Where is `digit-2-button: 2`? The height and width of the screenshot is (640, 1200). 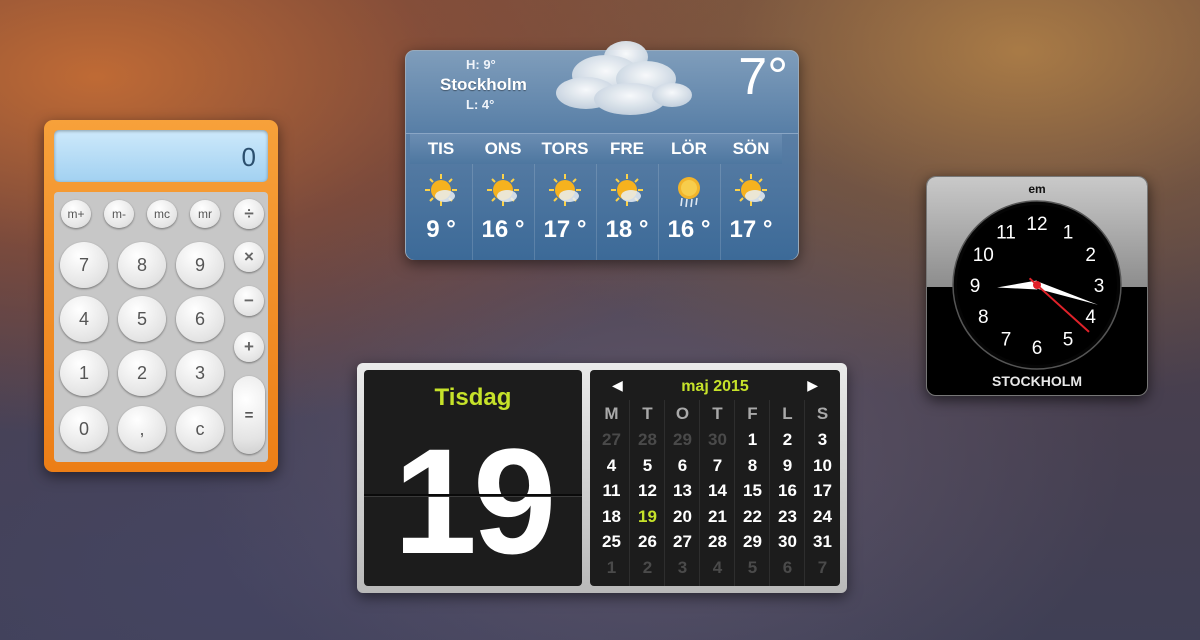 digit-2-button: 2 is located at coordinates (142, 373).